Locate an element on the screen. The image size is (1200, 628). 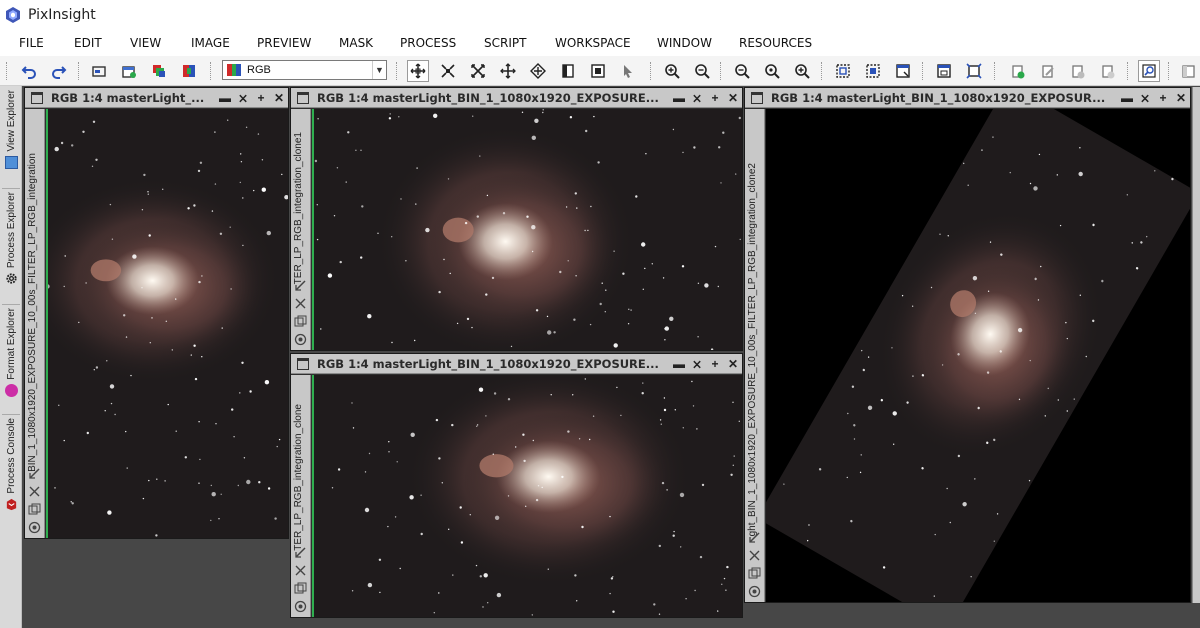
redo-icon is located at coordinates (59, 71).